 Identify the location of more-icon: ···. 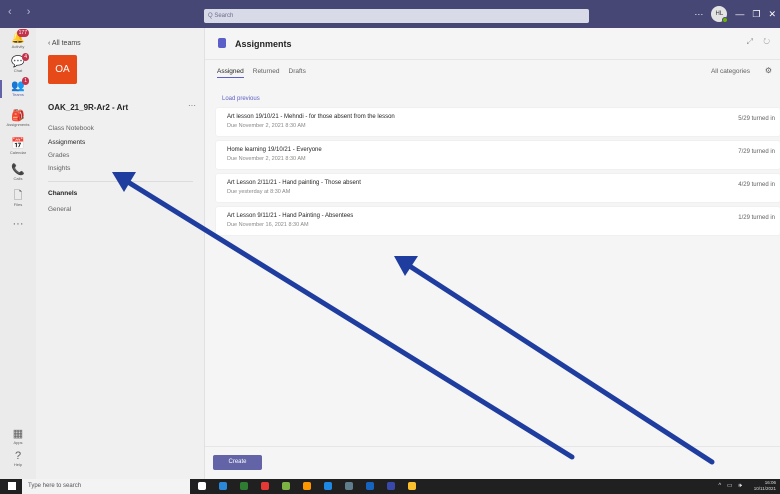
(18, 224).